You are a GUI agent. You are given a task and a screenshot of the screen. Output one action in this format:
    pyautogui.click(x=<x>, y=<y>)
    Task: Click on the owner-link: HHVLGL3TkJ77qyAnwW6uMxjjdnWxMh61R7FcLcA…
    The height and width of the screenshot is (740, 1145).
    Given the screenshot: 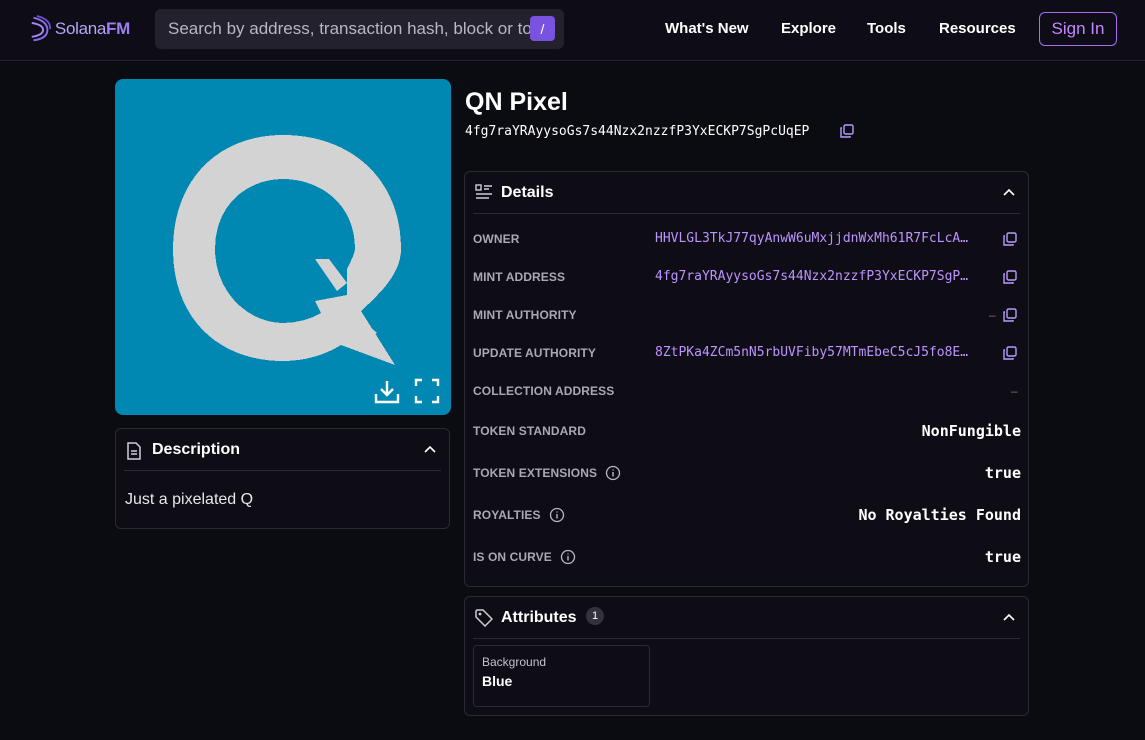 What is the action you would take?
    pyautogui.click(x=825, y=238)
    